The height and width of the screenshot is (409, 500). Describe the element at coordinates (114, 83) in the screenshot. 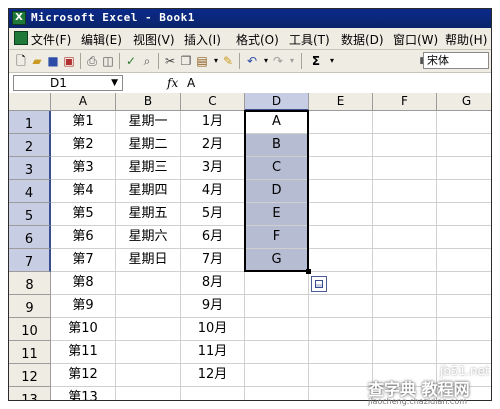

I see `name-box-dropdown-icon: ▼` at that location.